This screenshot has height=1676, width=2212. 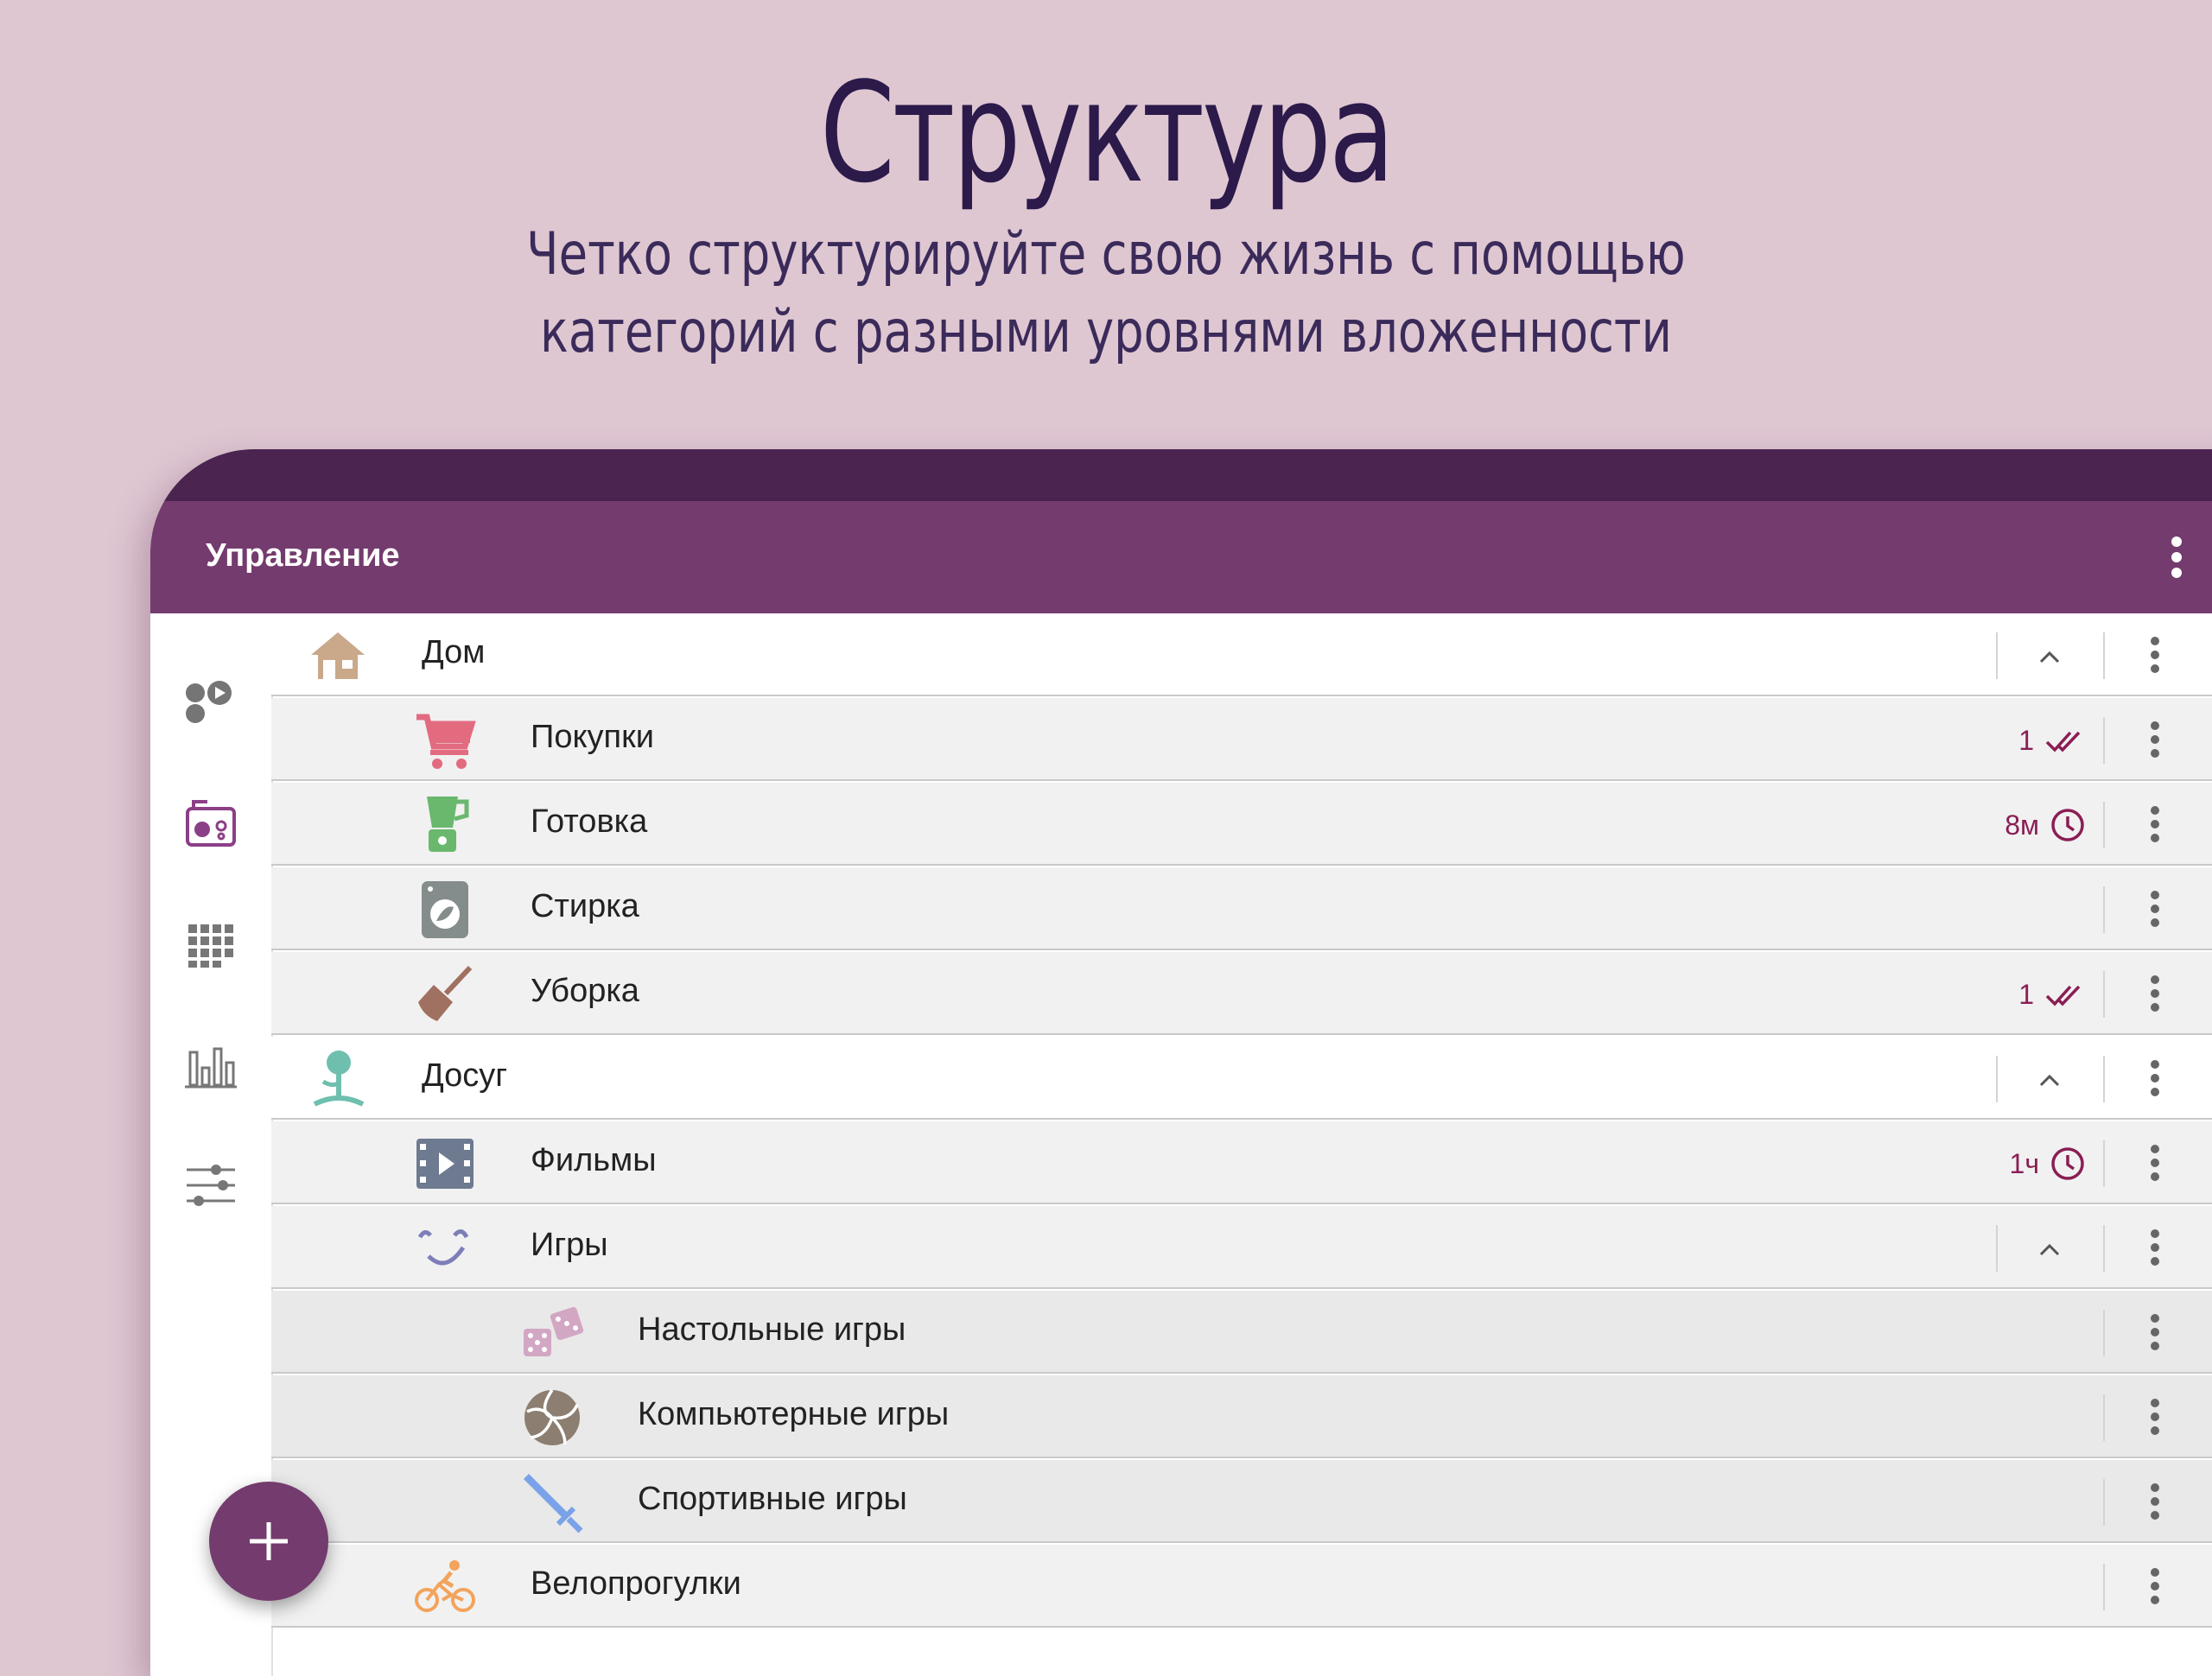 I want to click on category-label: Компьютерные игры, so click(x=794, y=1414).